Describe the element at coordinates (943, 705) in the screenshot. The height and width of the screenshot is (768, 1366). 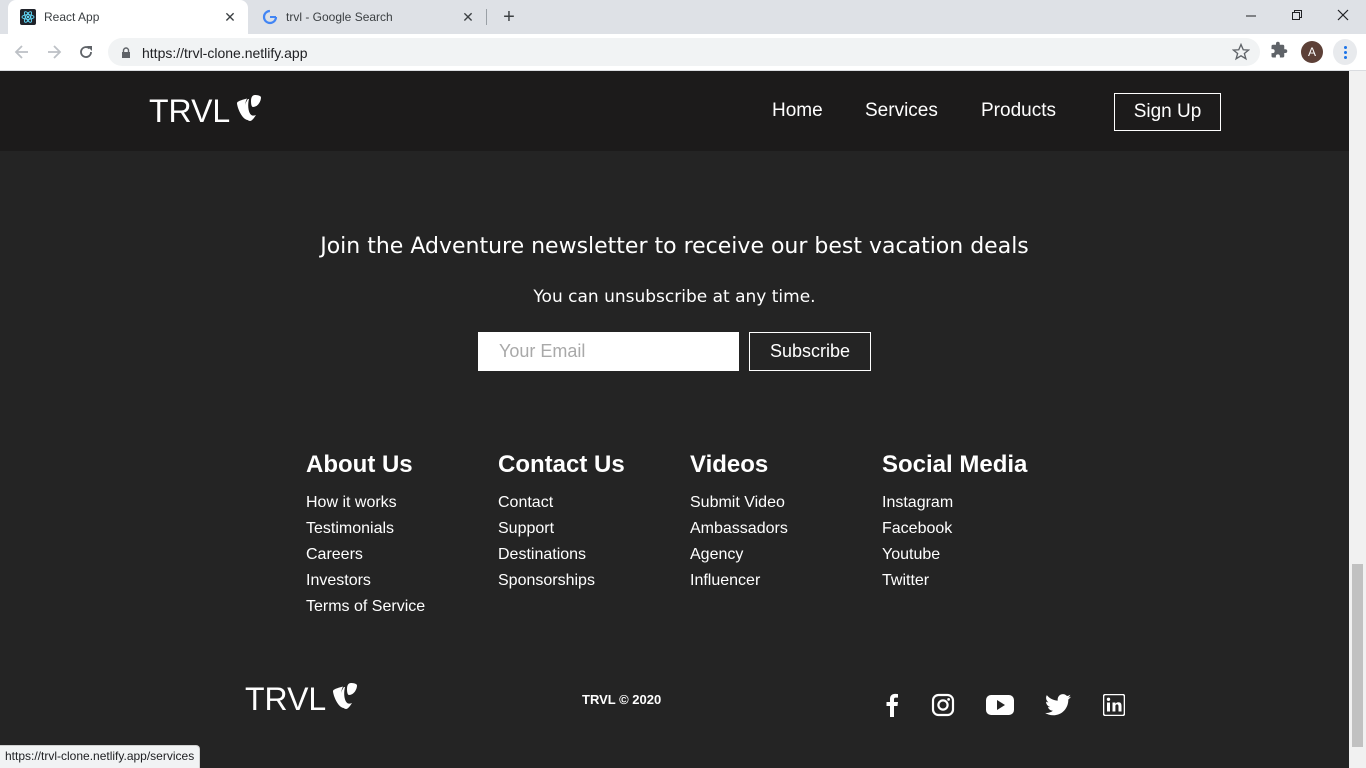
I see `instagram-icon` at that location.